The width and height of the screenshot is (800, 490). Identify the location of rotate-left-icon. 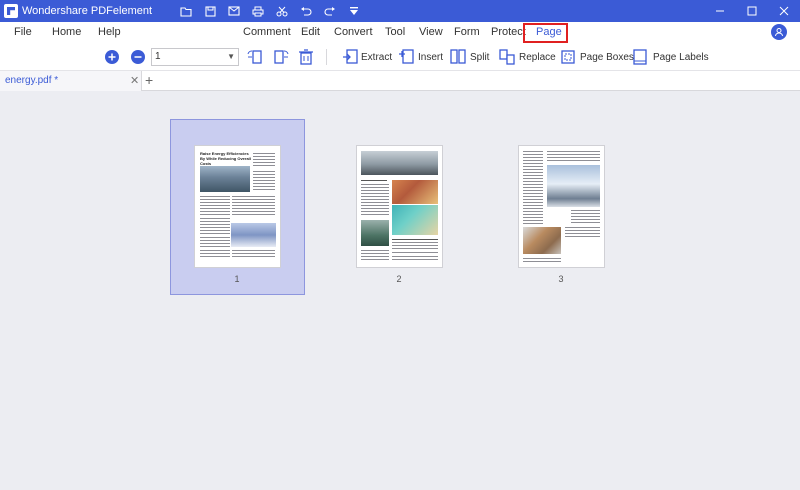
(255, 57).